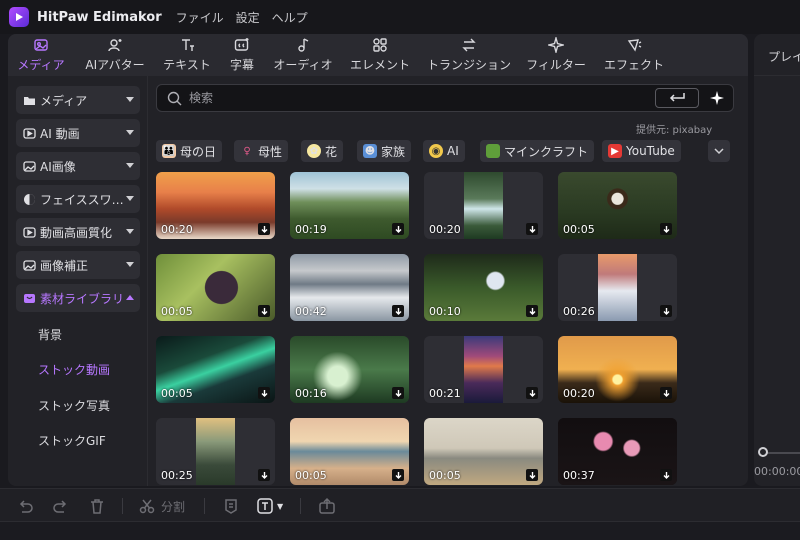 This screenshot has width=800, height=540. Describe the element at coordinates (74, 405) in the screenshot. I see `sidebar-subitem-stock-photo: ストック写真` at that location.